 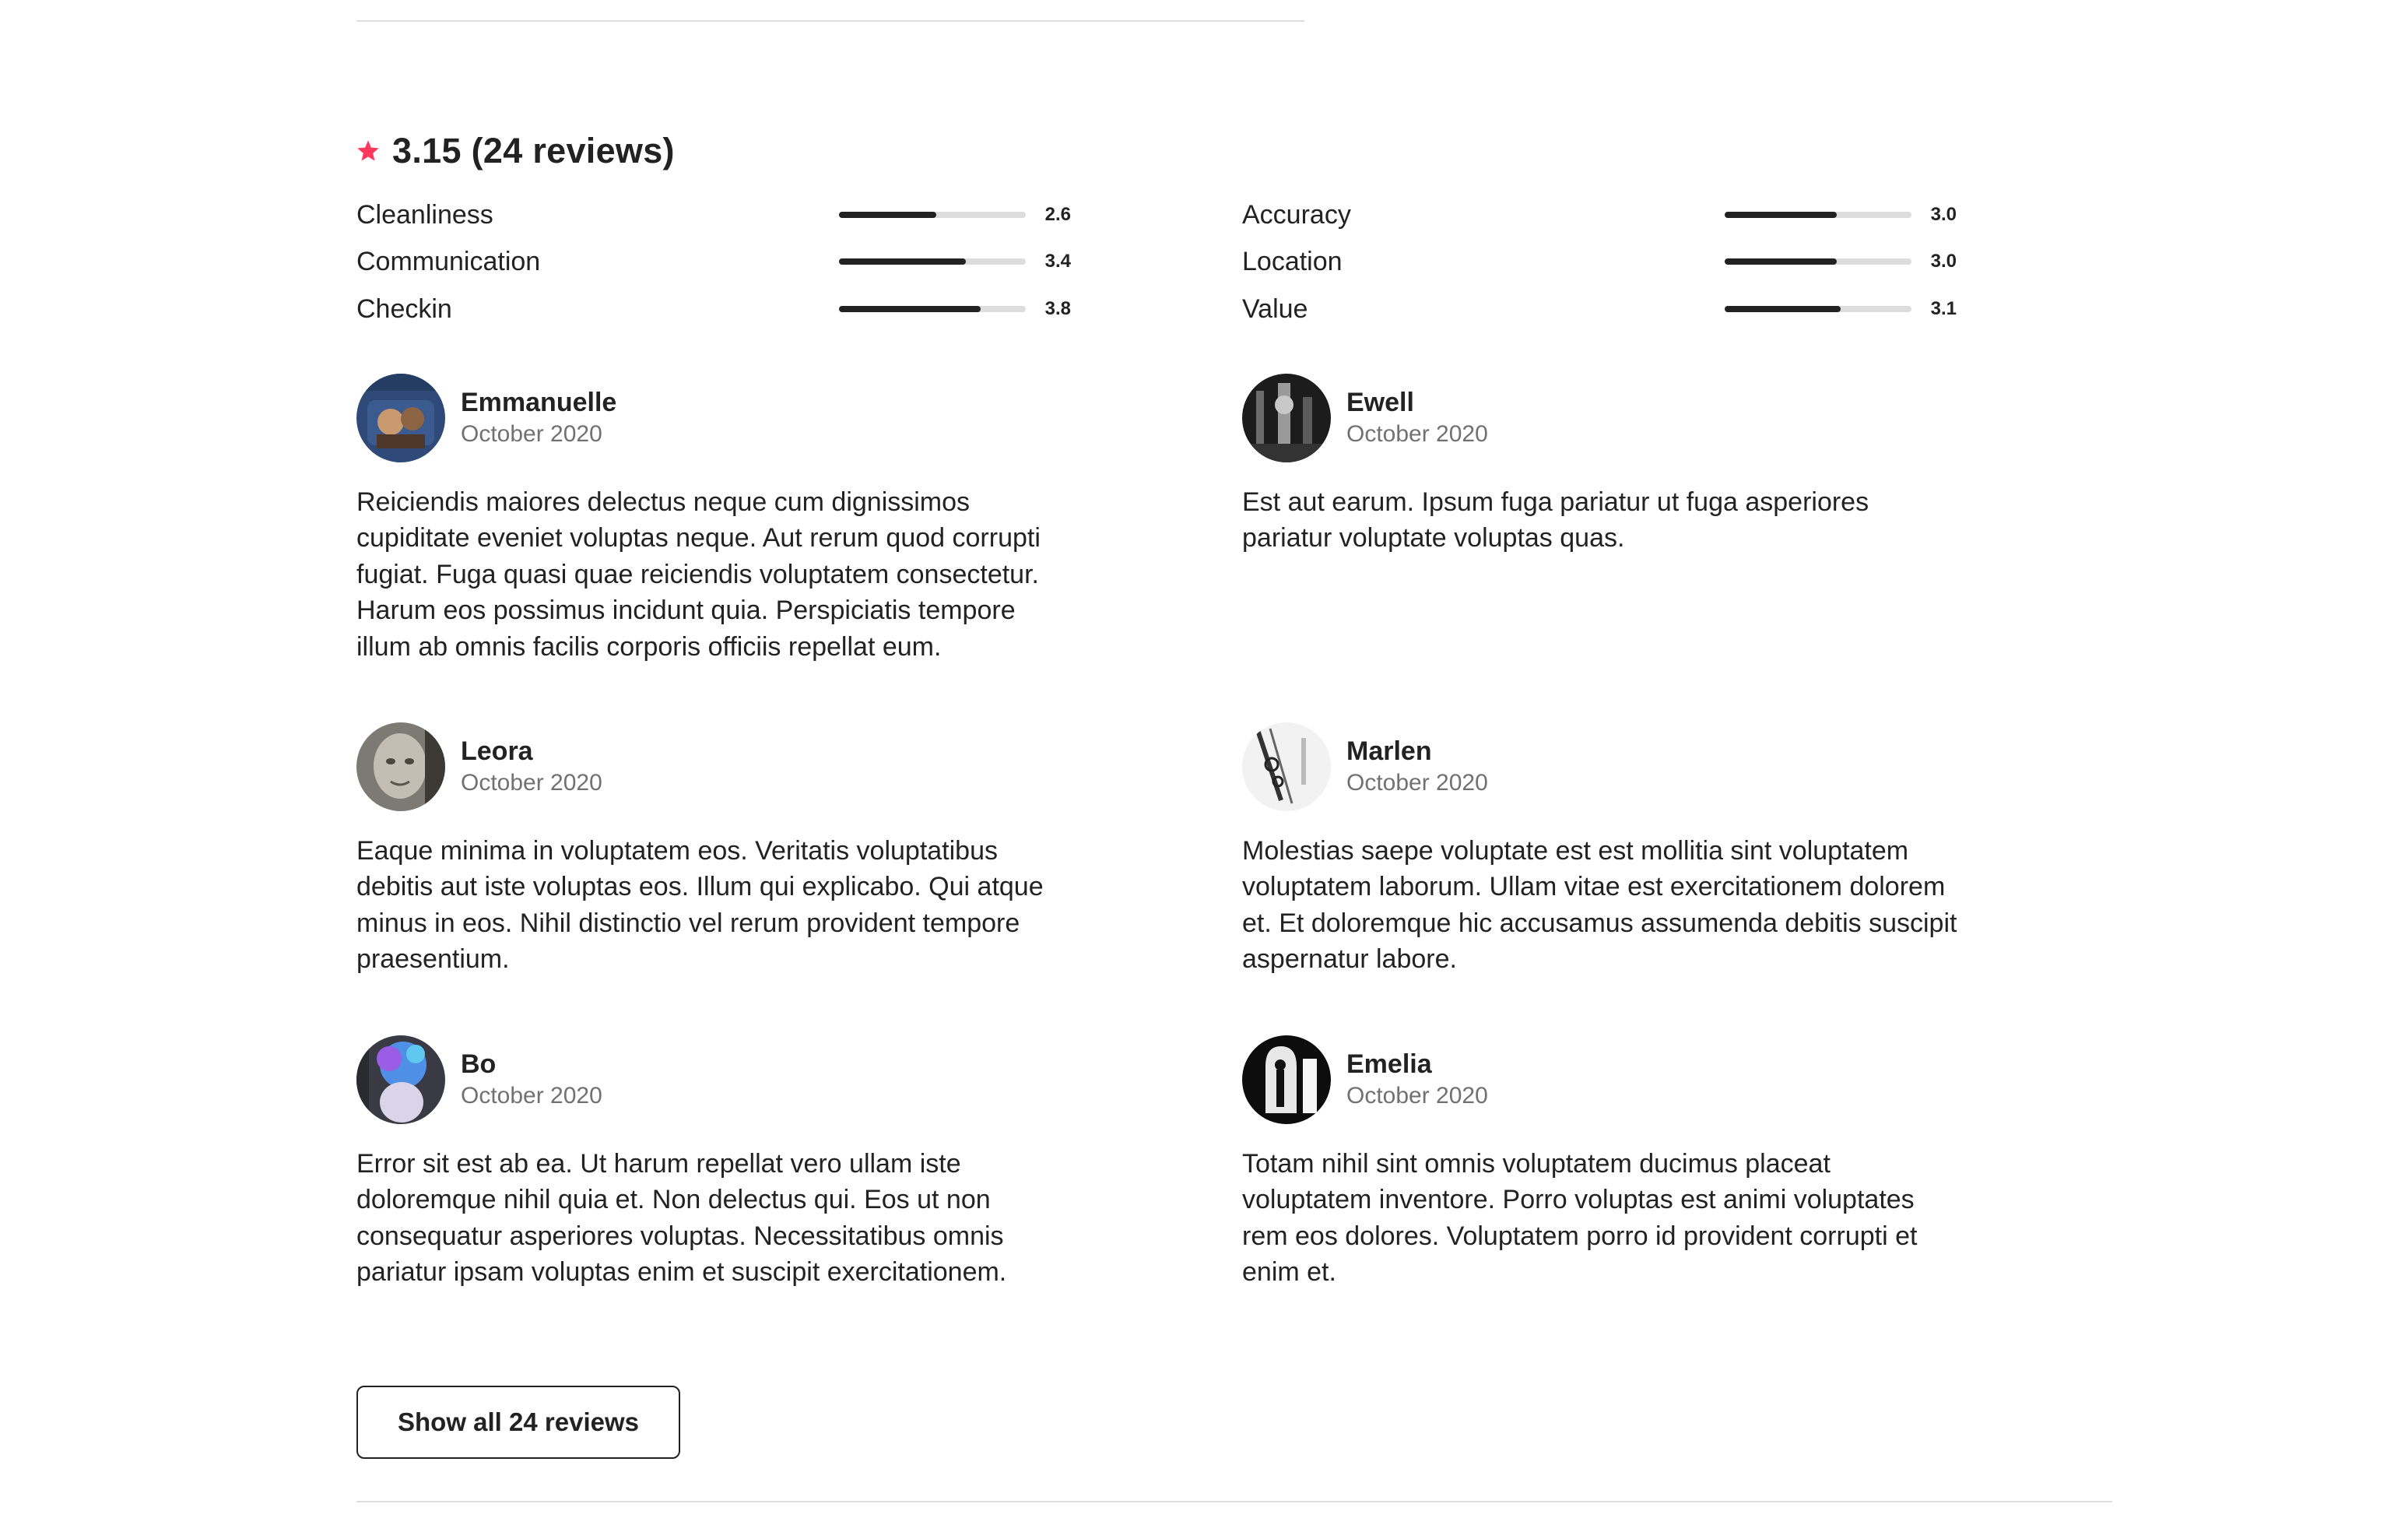 I want to click on reviewer-meta: Marlen October 2020, so click(x=1417, y=767).